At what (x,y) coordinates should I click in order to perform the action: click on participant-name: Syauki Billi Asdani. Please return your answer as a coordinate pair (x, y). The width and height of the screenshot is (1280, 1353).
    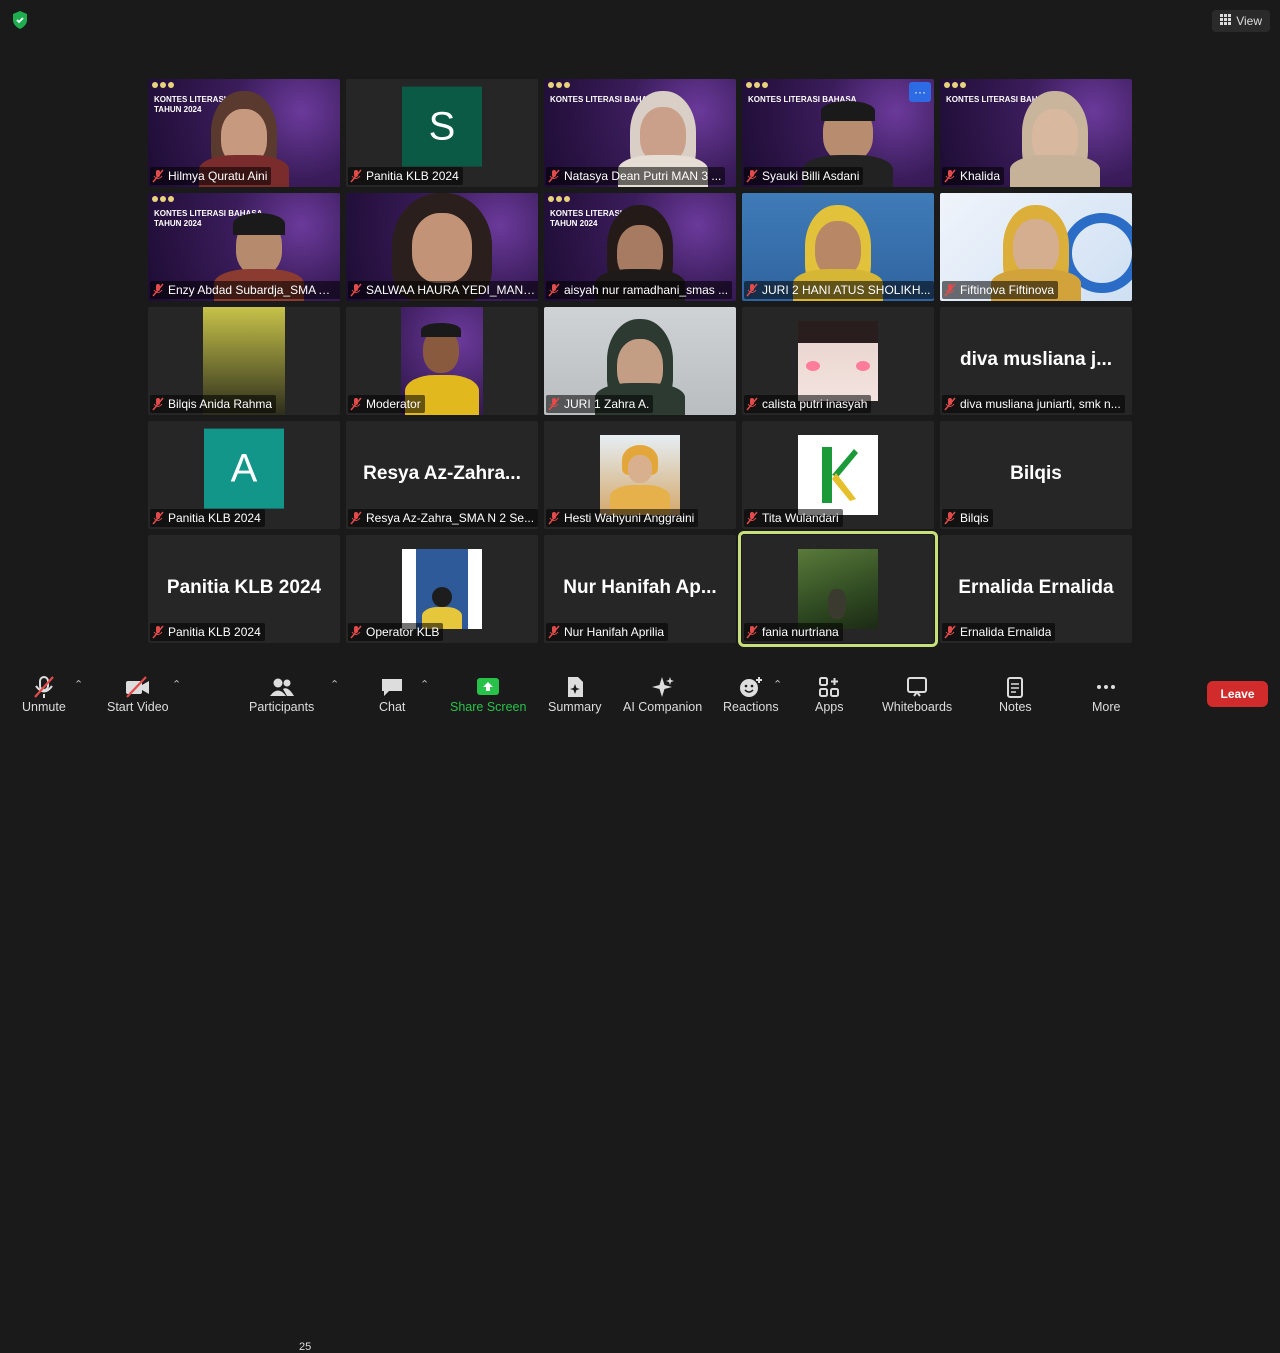
    Looking at the image, I should click on (811, 176).